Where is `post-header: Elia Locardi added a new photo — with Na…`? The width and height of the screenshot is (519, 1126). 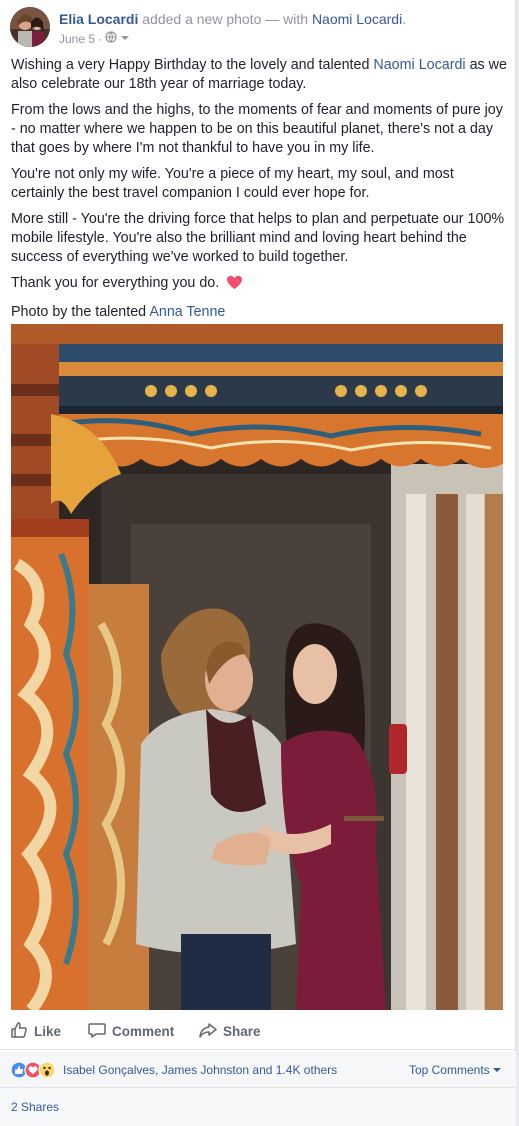
post-header: Elia Locardi added a new photo — with Na… is located at coordinates (260, 28).